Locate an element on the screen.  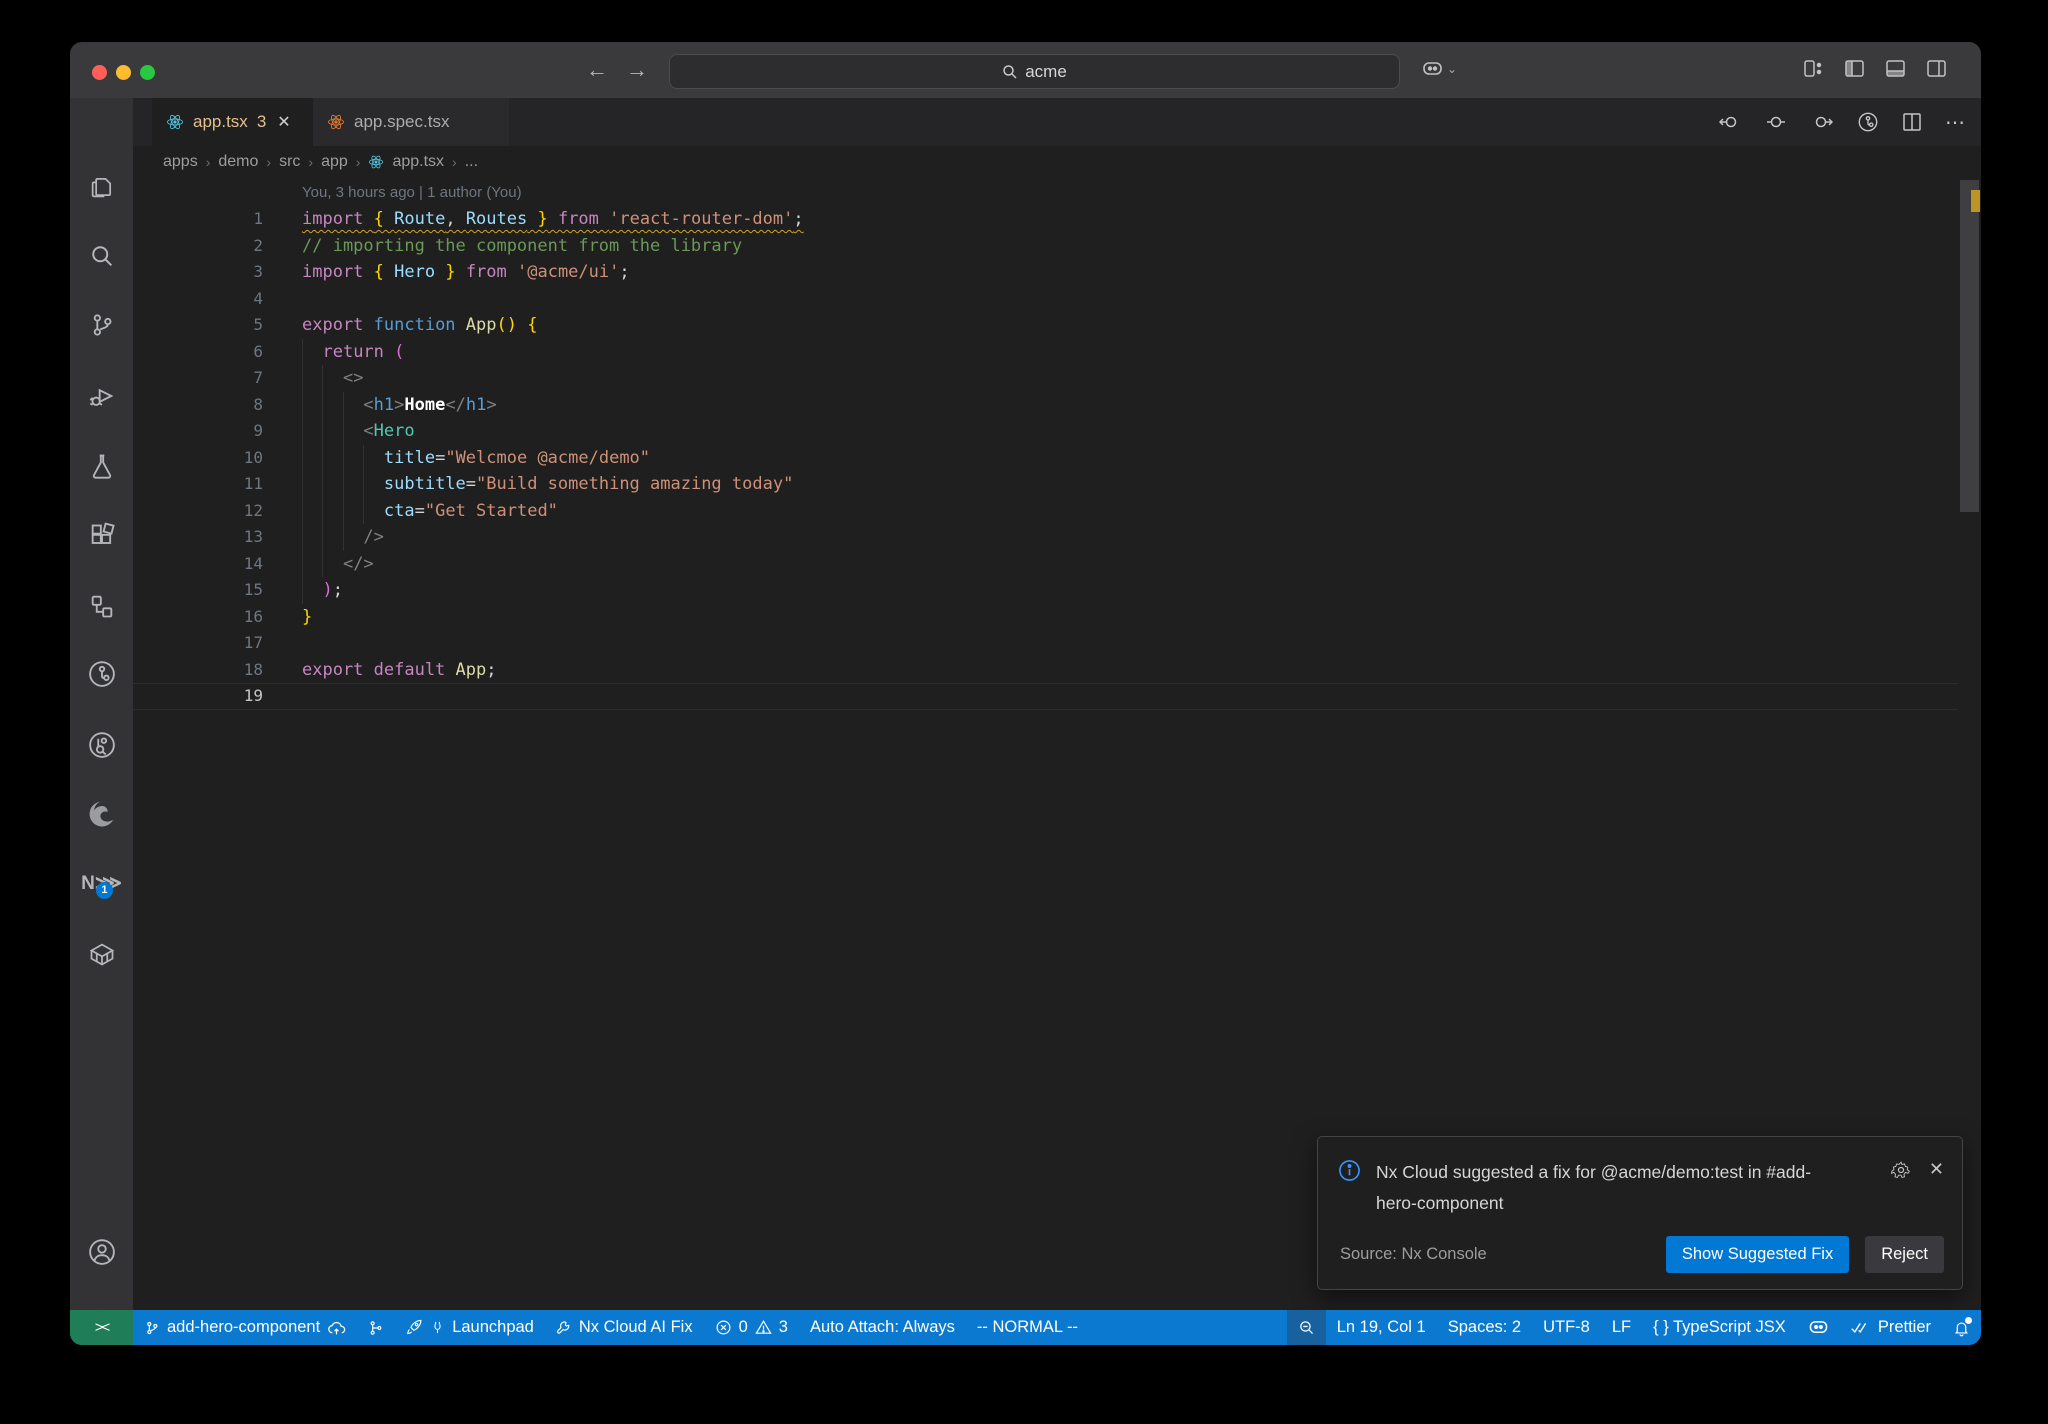
account-icon is located at coordinates (101, 1252).